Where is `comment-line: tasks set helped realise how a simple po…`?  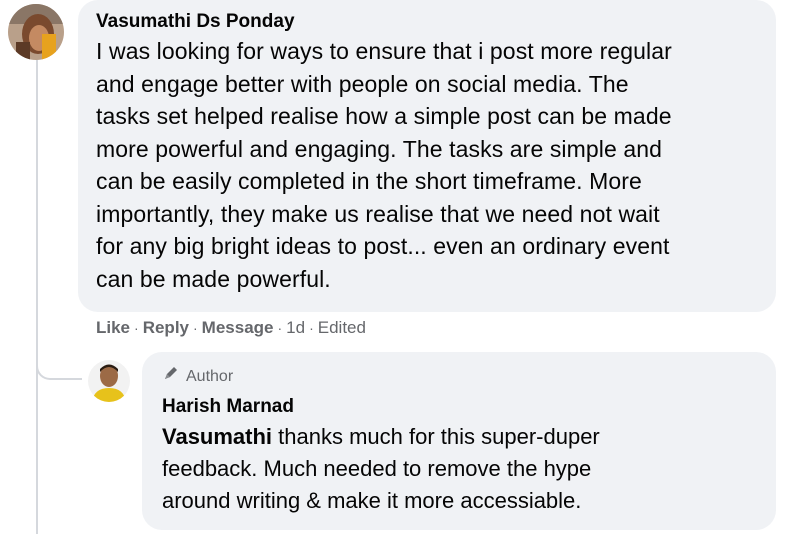
comment-line: tasks set helped realise how a simple po… is located at coordinates (384, 116).